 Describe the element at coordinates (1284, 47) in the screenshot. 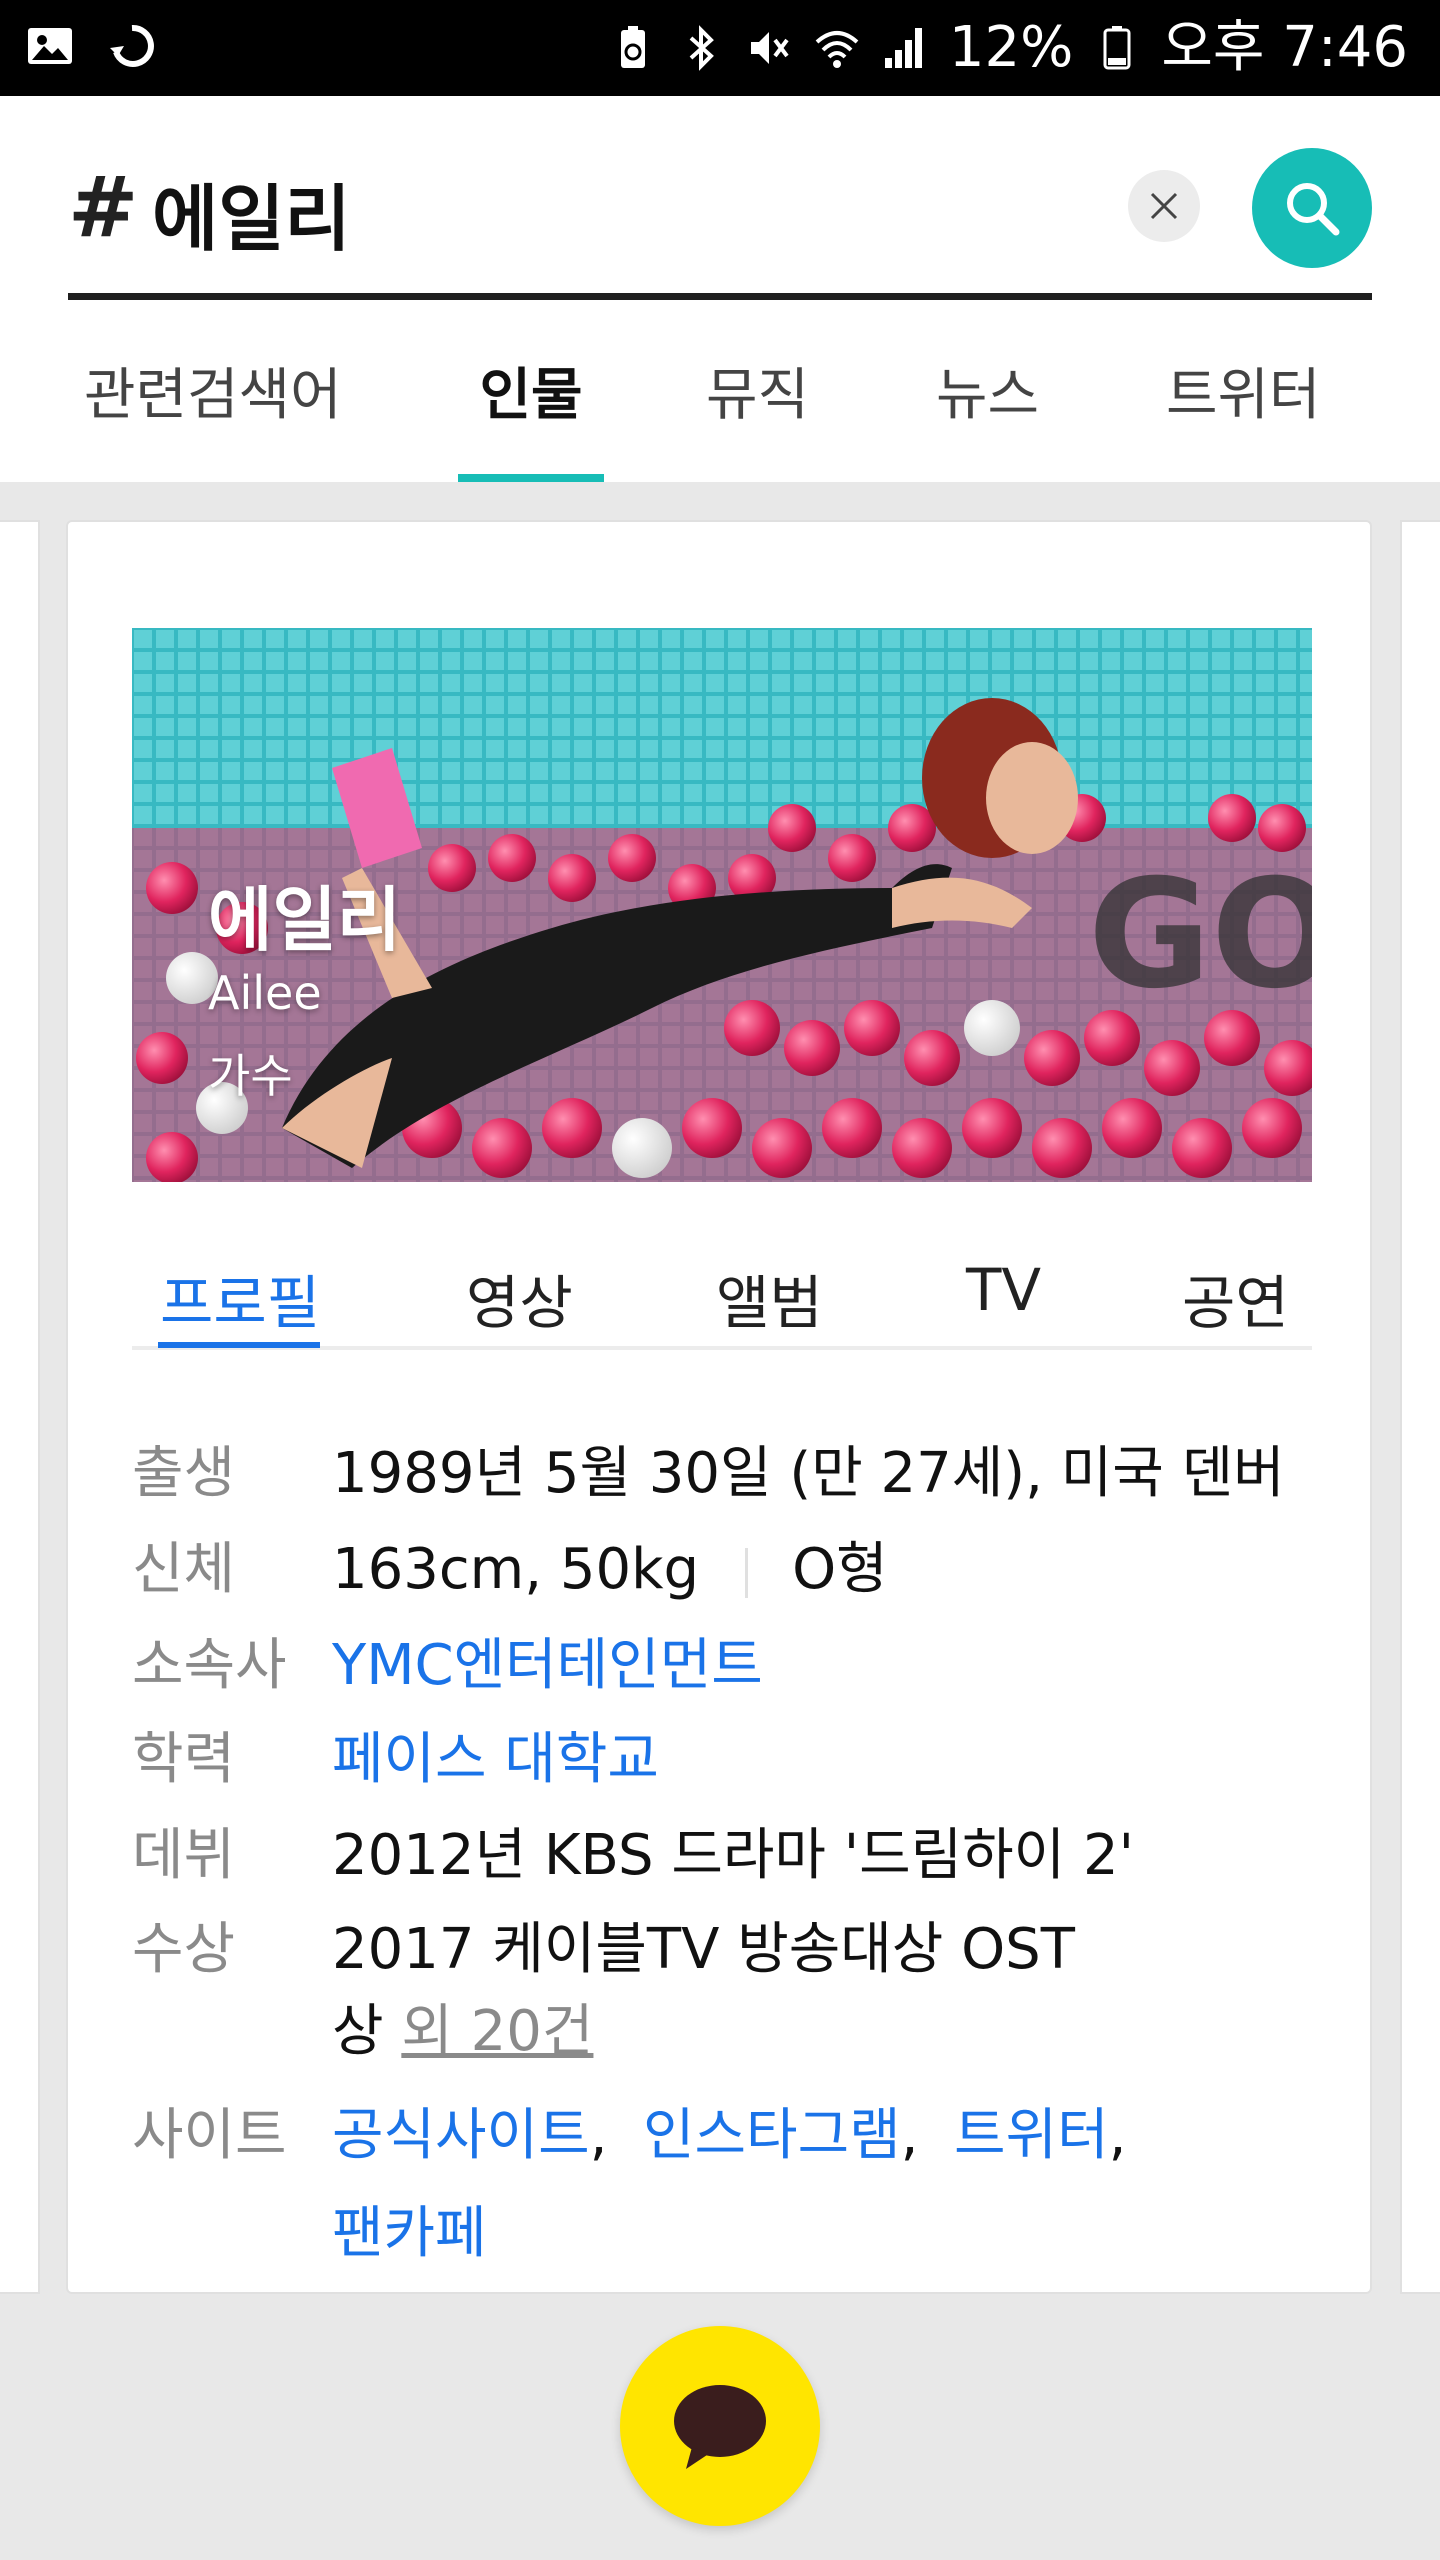

I see `clock: 오후 7:46` at that location.